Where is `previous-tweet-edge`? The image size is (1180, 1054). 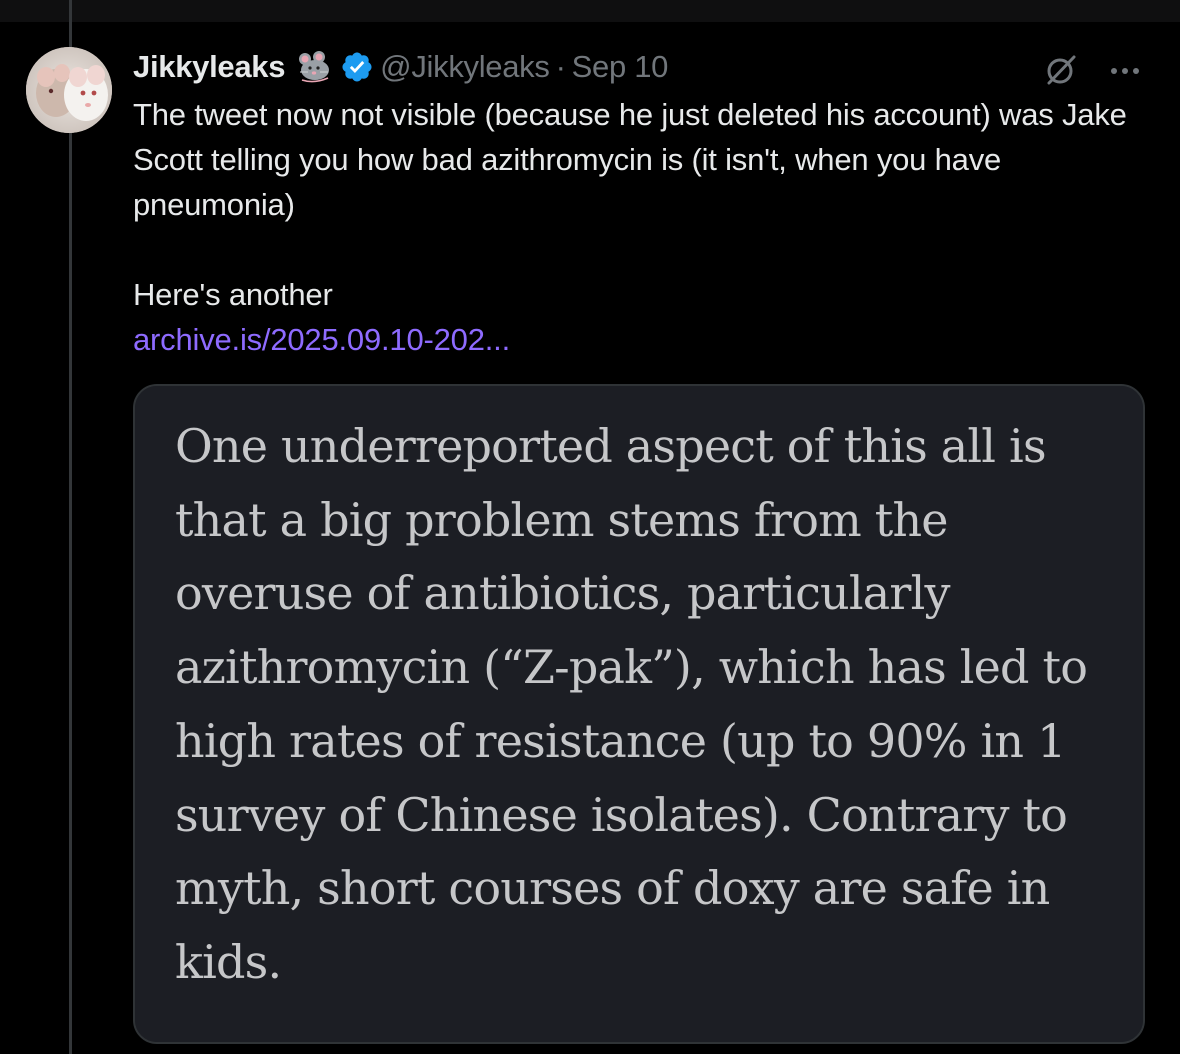
previous-tweet-edge is located at coordinates (590, 11).